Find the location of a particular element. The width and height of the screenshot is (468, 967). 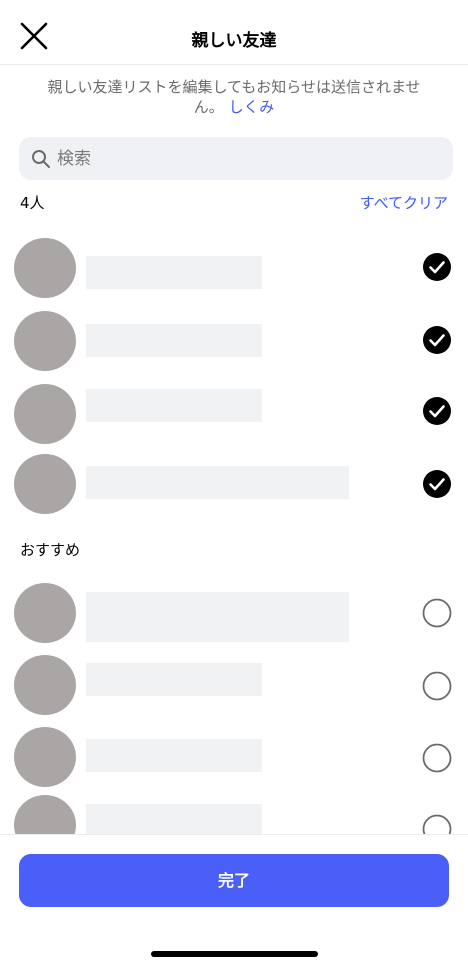

header: 親しい友達 is located at coordinates (234, 32).